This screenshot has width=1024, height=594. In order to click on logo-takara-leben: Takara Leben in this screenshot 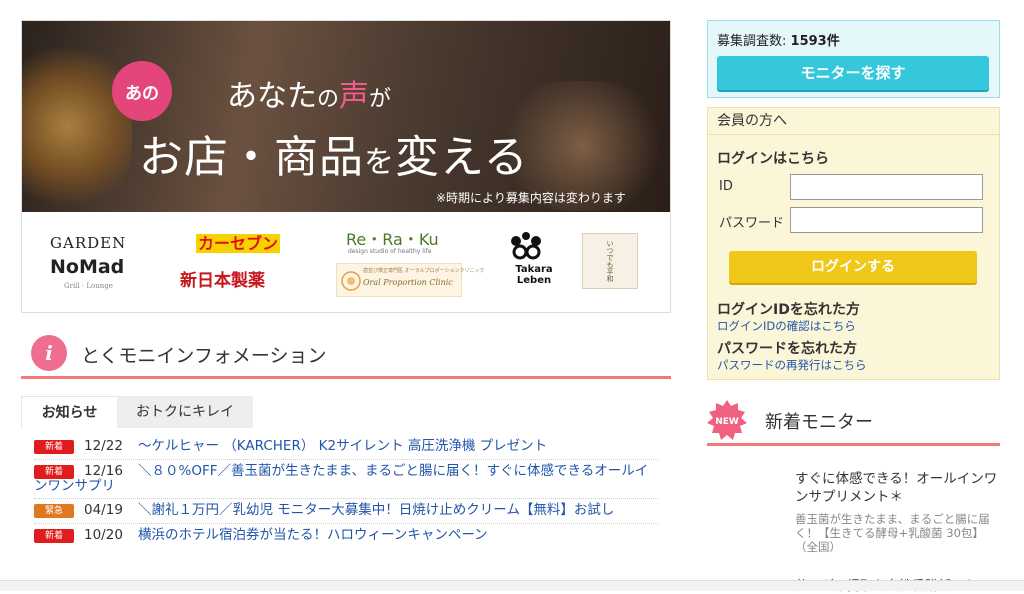, I will do `click(534, 275)`.